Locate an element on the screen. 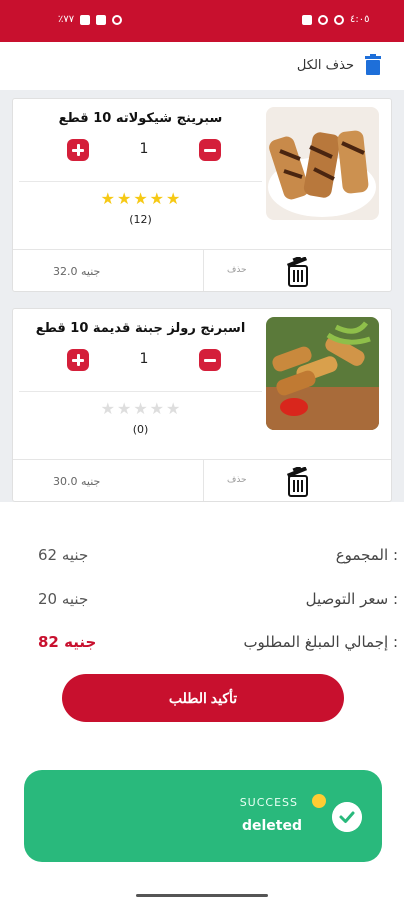 This screenshot has height=900, width=404. status-right-icons: ٪٧٧ is located at coordinates (90, 19).